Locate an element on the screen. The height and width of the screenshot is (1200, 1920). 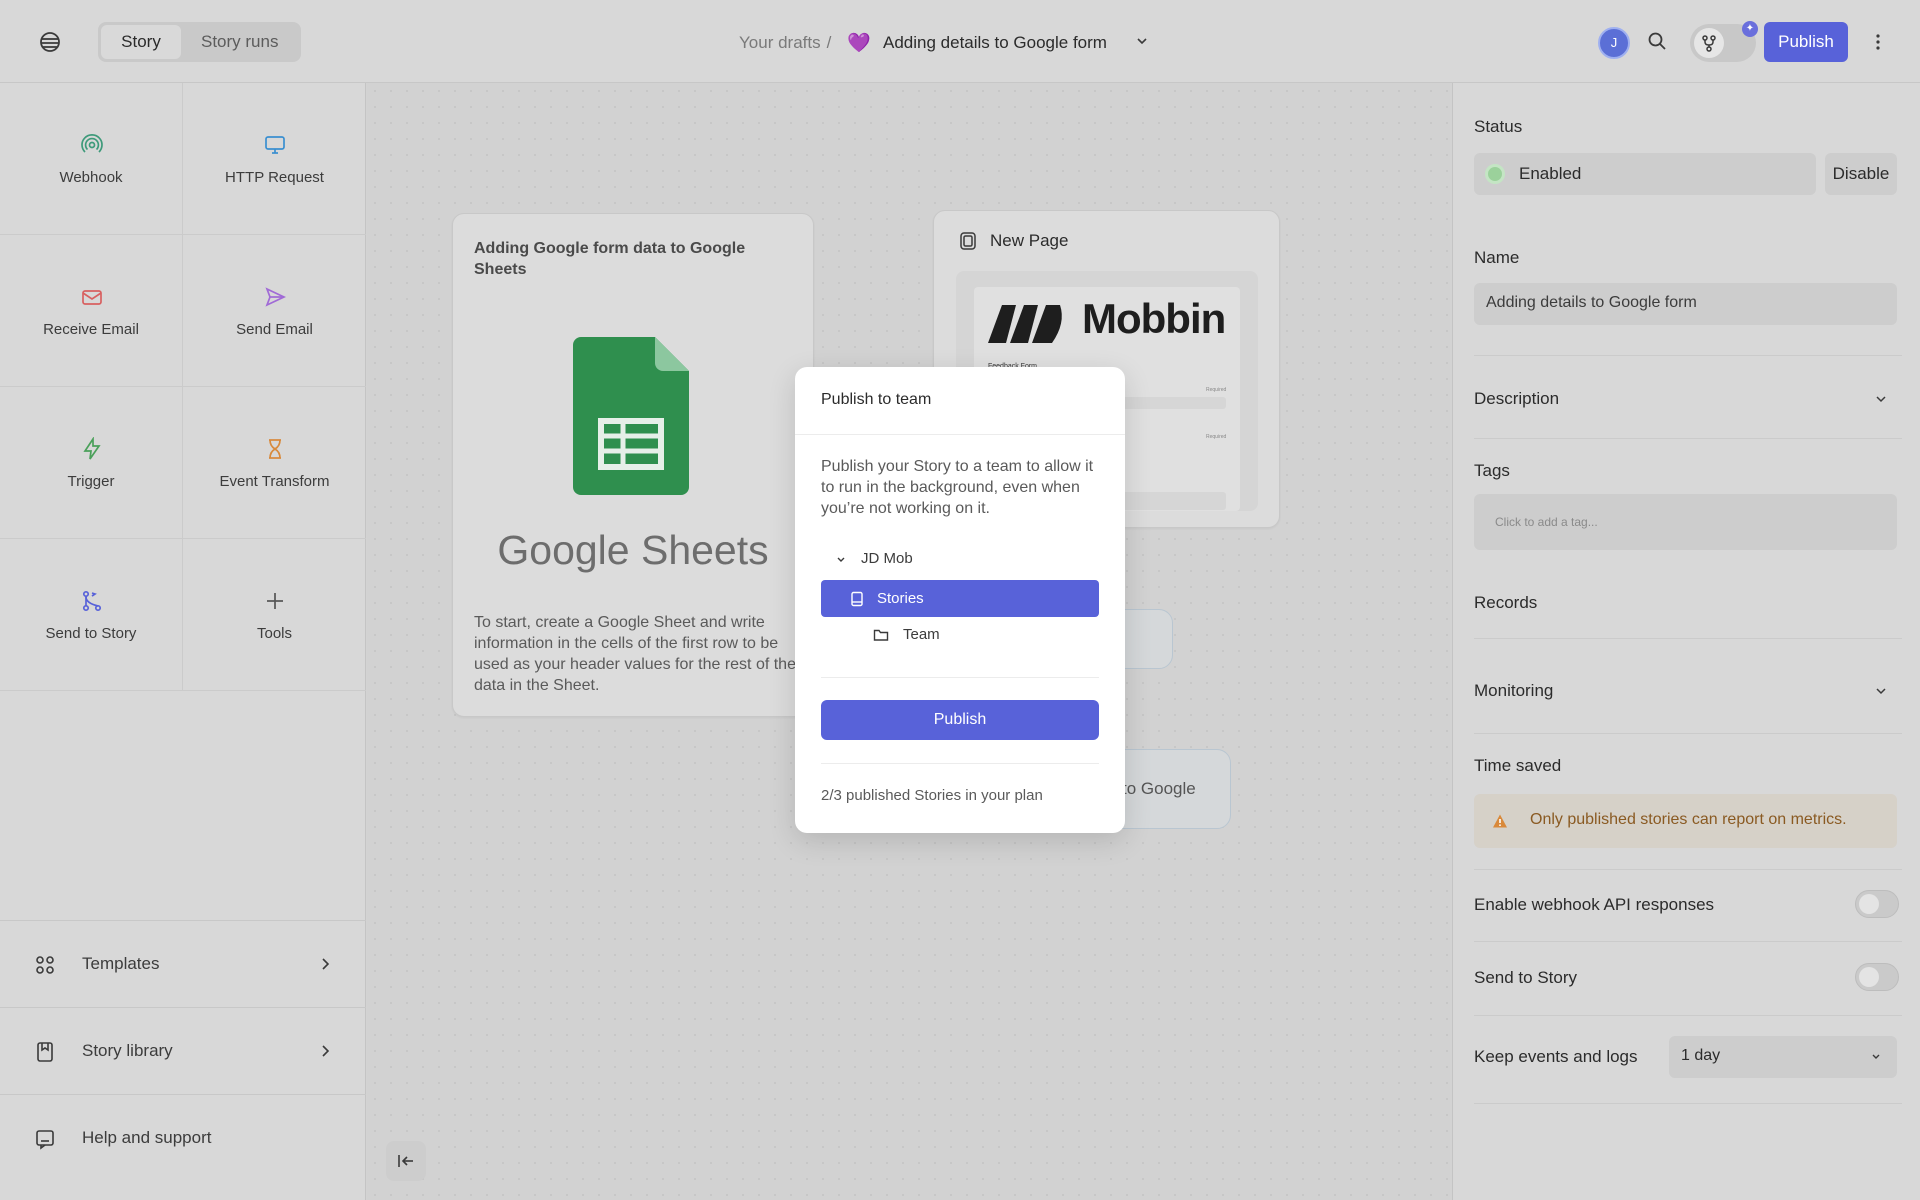
kebab-icon is located at coordinates (1878, 42).